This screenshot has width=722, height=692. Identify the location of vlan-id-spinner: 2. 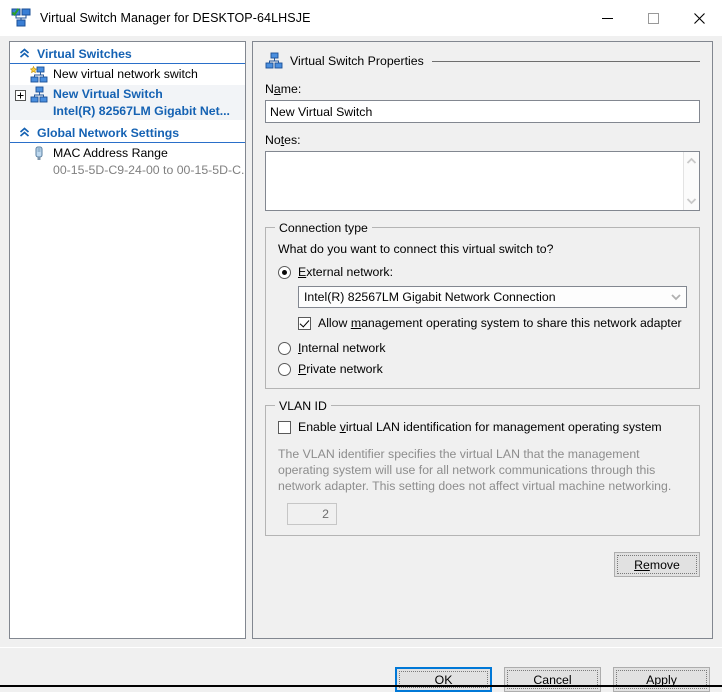
(312, 514).